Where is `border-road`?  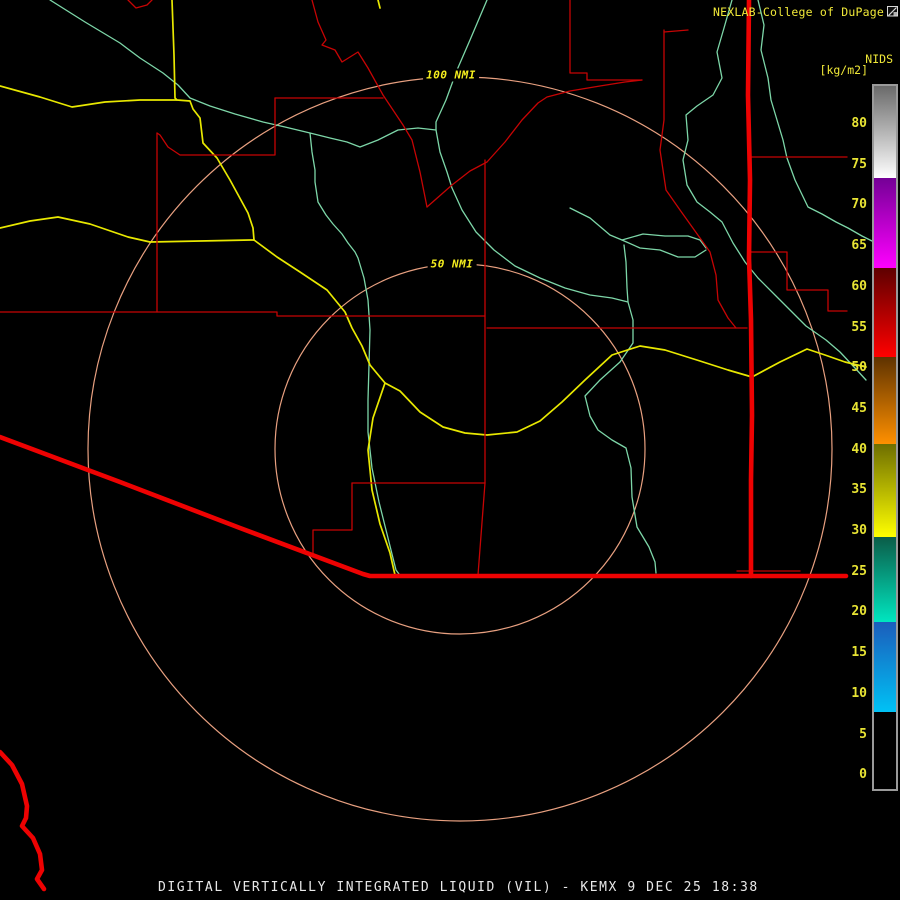
border-road is located at coordinates (23, 820).